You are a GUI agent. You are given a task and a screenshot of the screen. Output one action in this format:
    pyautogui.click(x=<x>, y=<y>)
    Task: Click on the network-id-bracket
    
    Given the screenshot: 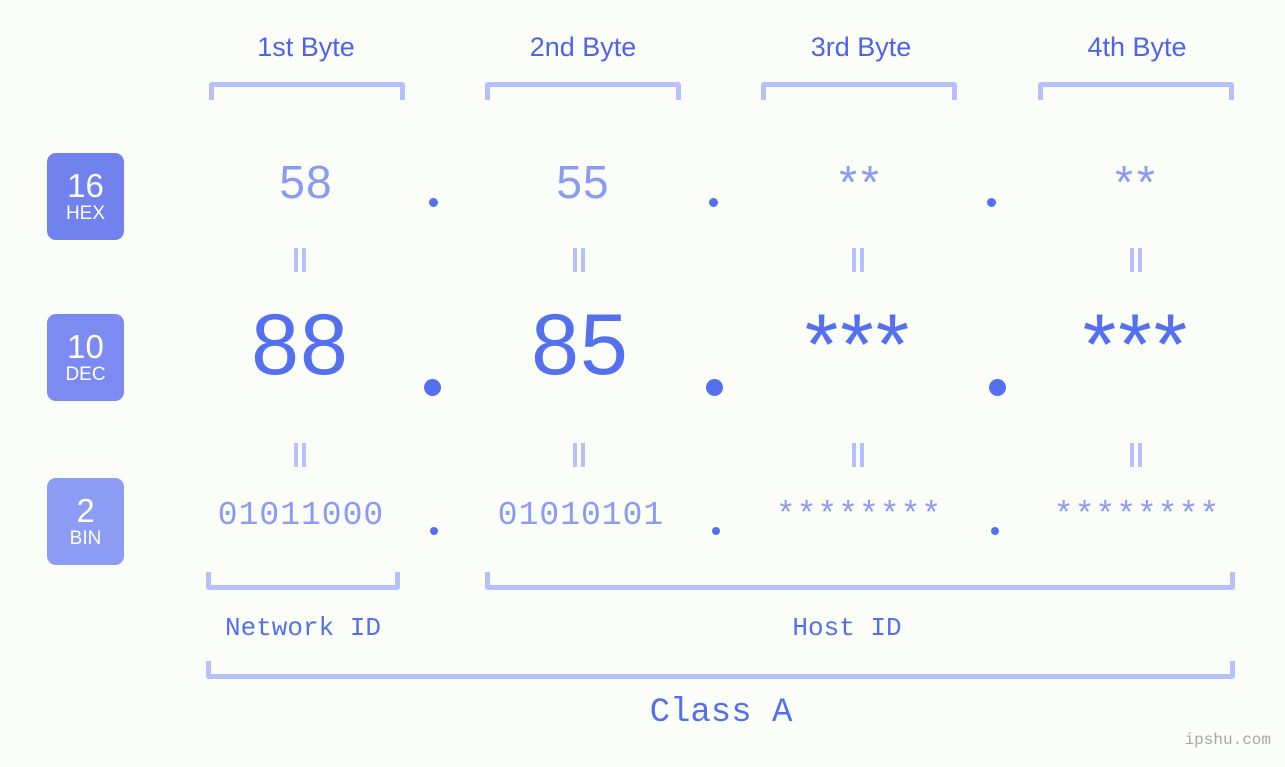 What is the action you would take?
    pyautogui.click(x=303, y=581)
    